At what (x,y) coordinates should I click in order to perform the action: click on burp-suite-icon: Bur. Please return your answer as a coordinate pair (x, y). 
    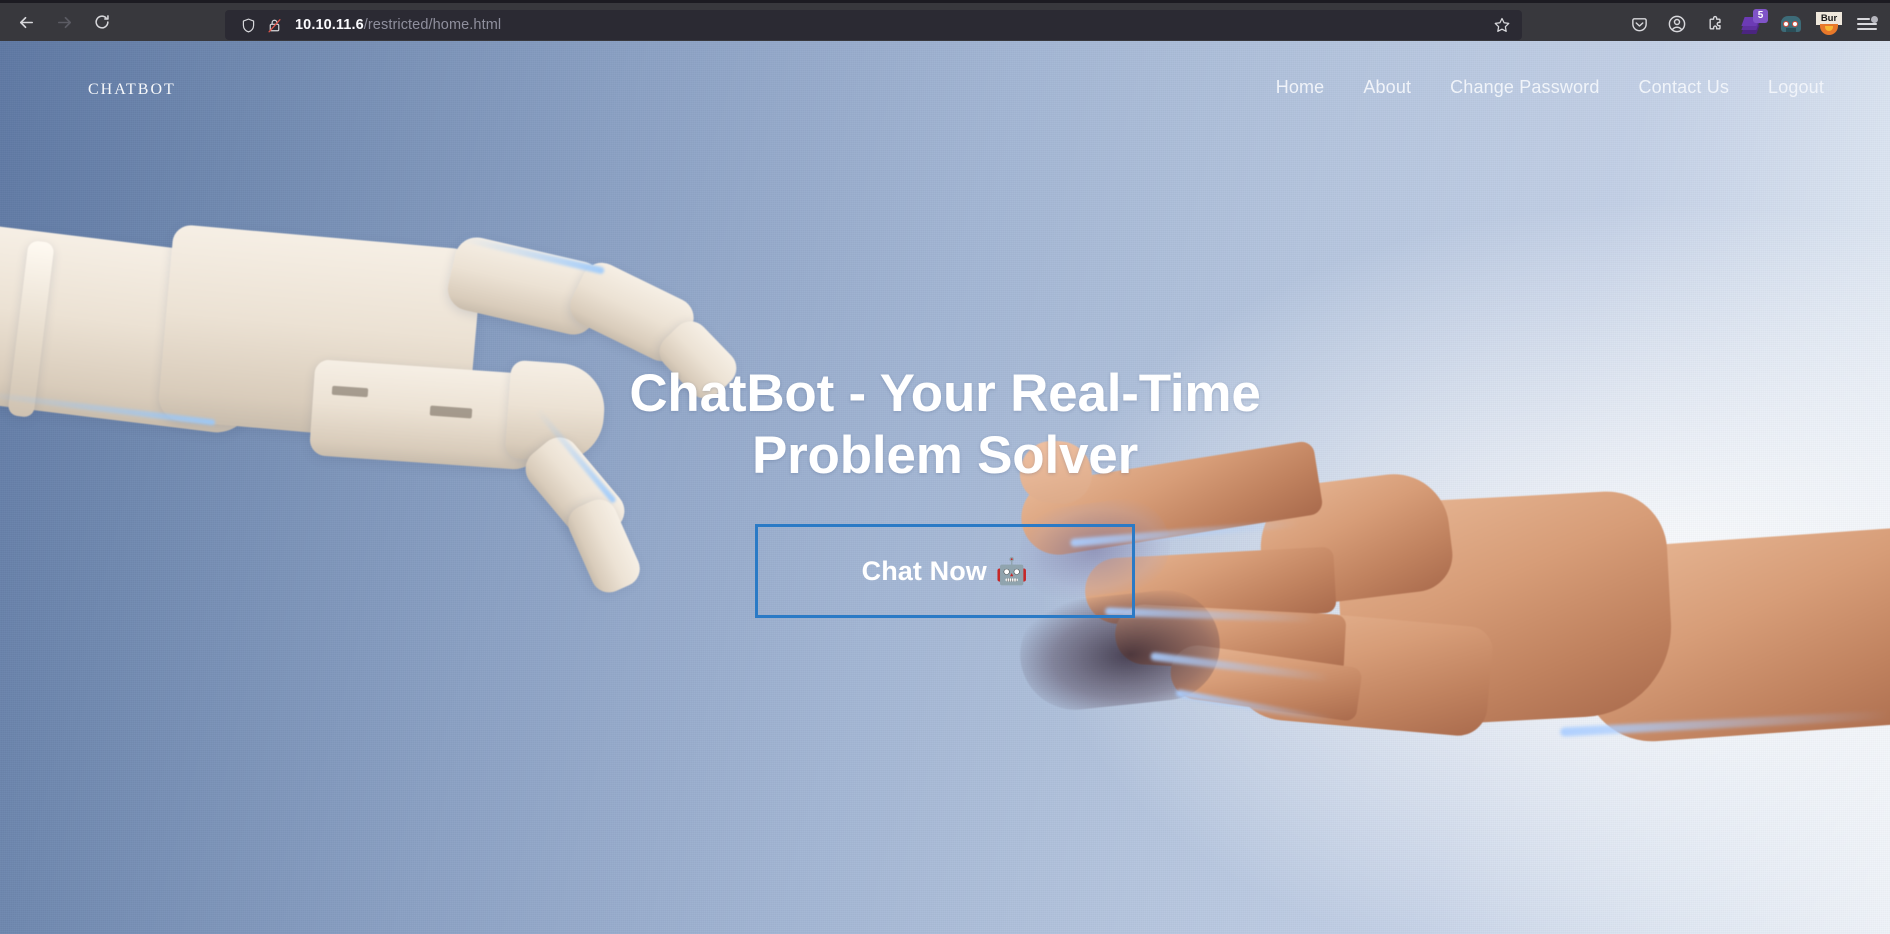
    Looking at the image, I should click on (1829, 24).